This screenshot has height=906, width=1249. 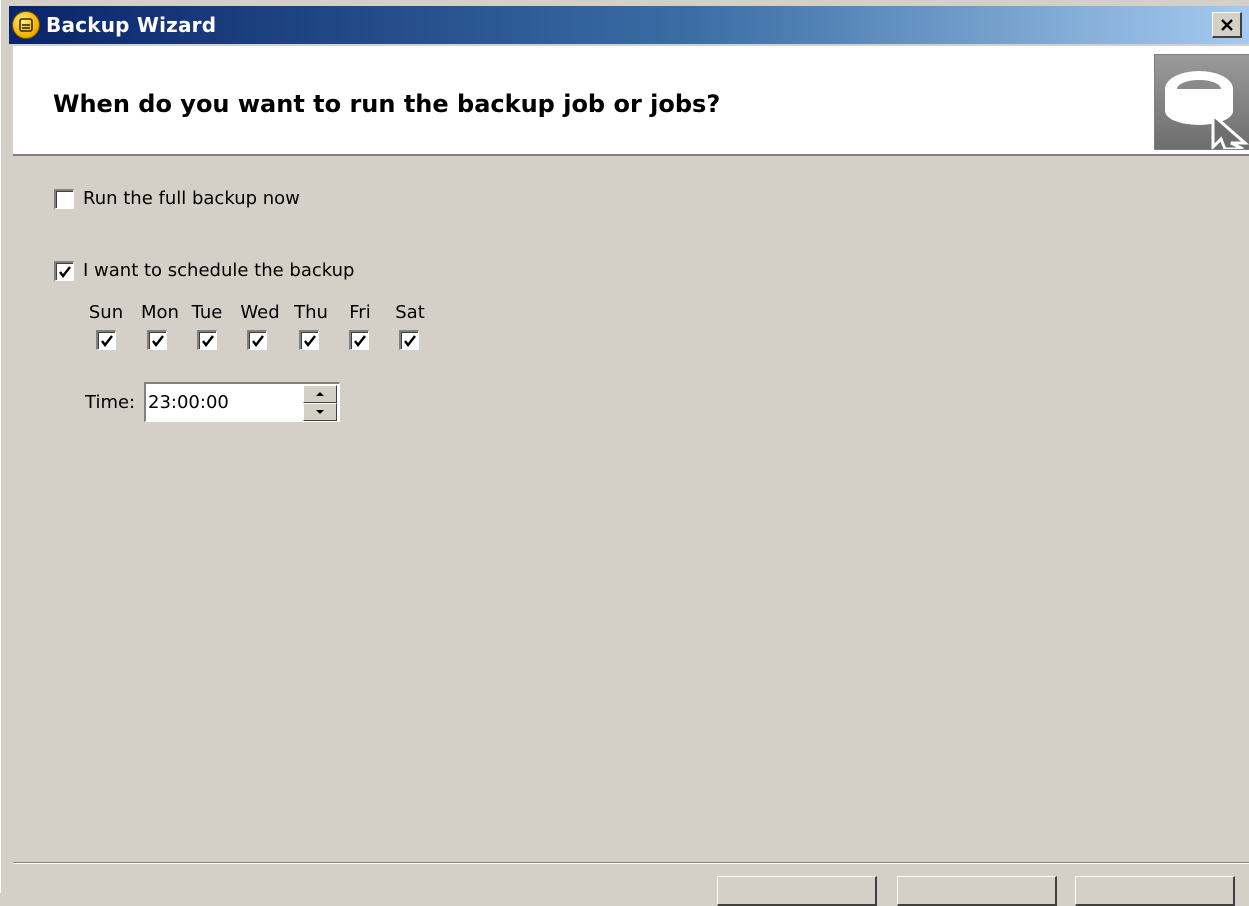 I want to click on time-value: 23:00:00, so click(x=188, y=402).